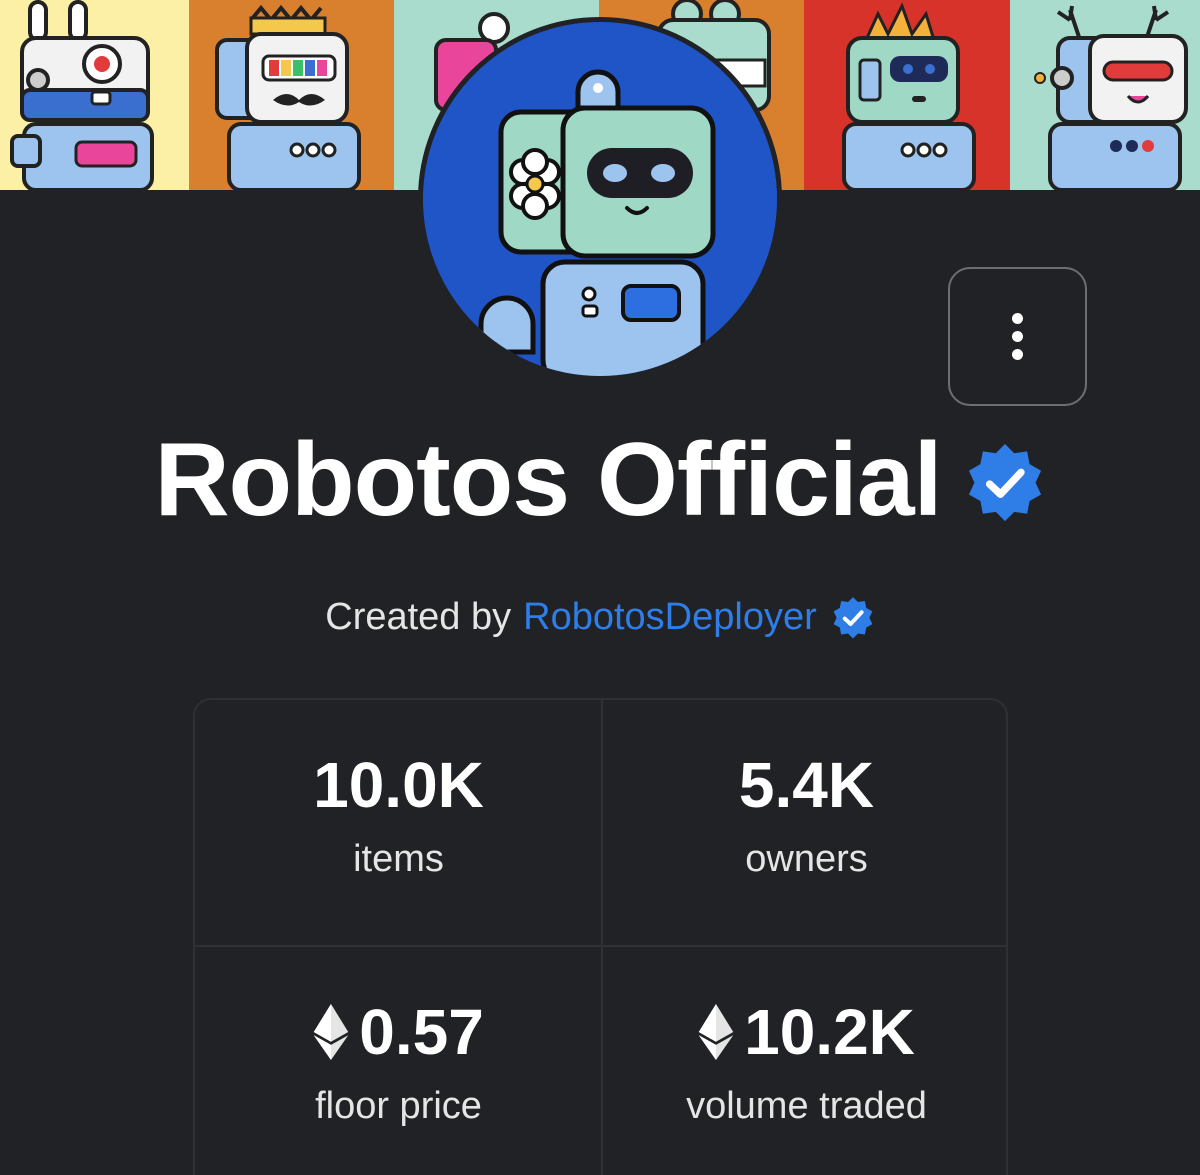 Image resolution: width=1200 pixels, height=1175 pixels. I want to click on creator-row: Created by RobotosDeployer, so click(600, 617).